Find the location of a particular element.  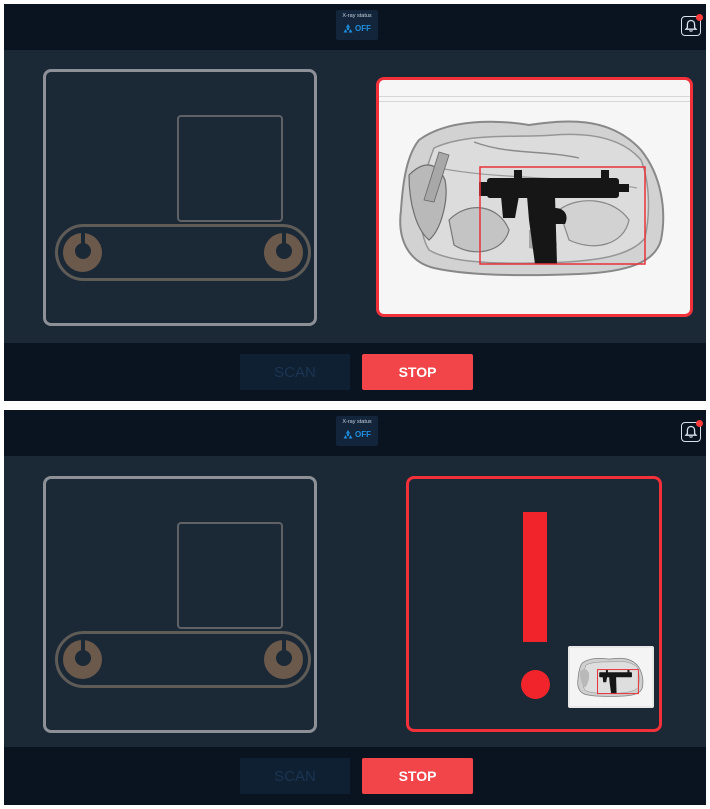

xray-image-panel is located at coordinates (534, 197).